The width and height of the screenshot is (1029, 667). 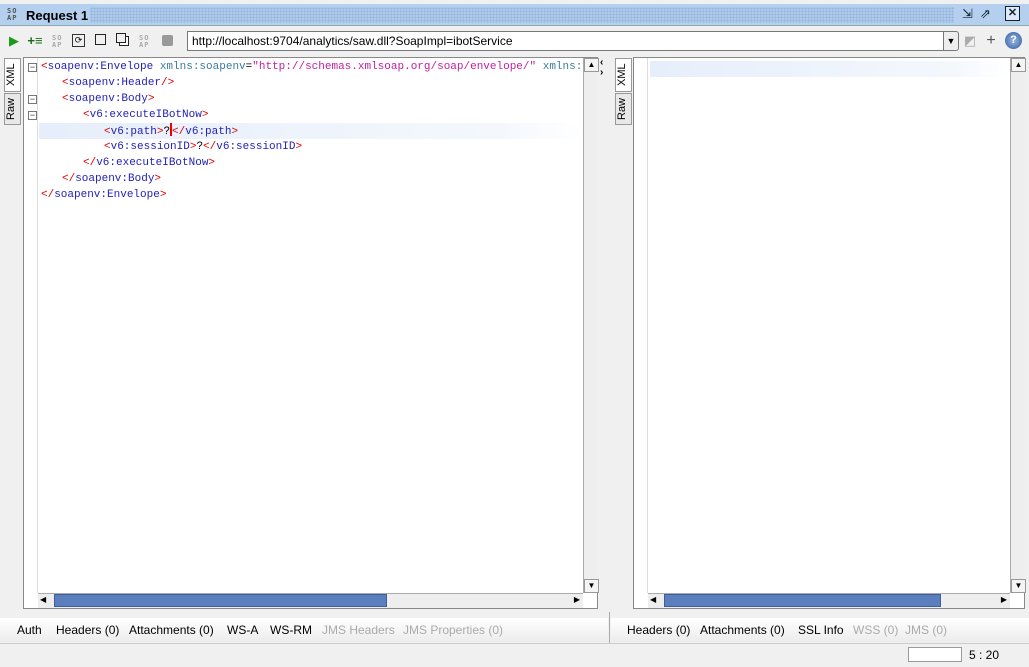 I want to click on tab-ssl-info: SSL Info, so click(x=821, y=630).